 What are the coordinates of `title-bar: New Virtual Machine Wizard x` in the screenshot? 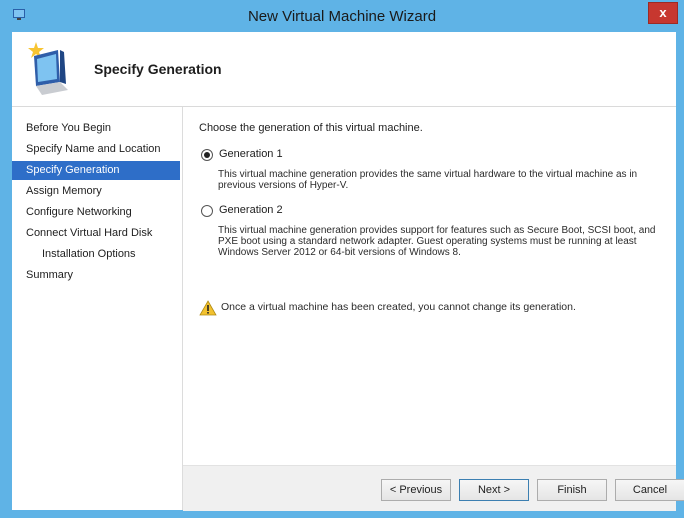 It's located at (342, 16).